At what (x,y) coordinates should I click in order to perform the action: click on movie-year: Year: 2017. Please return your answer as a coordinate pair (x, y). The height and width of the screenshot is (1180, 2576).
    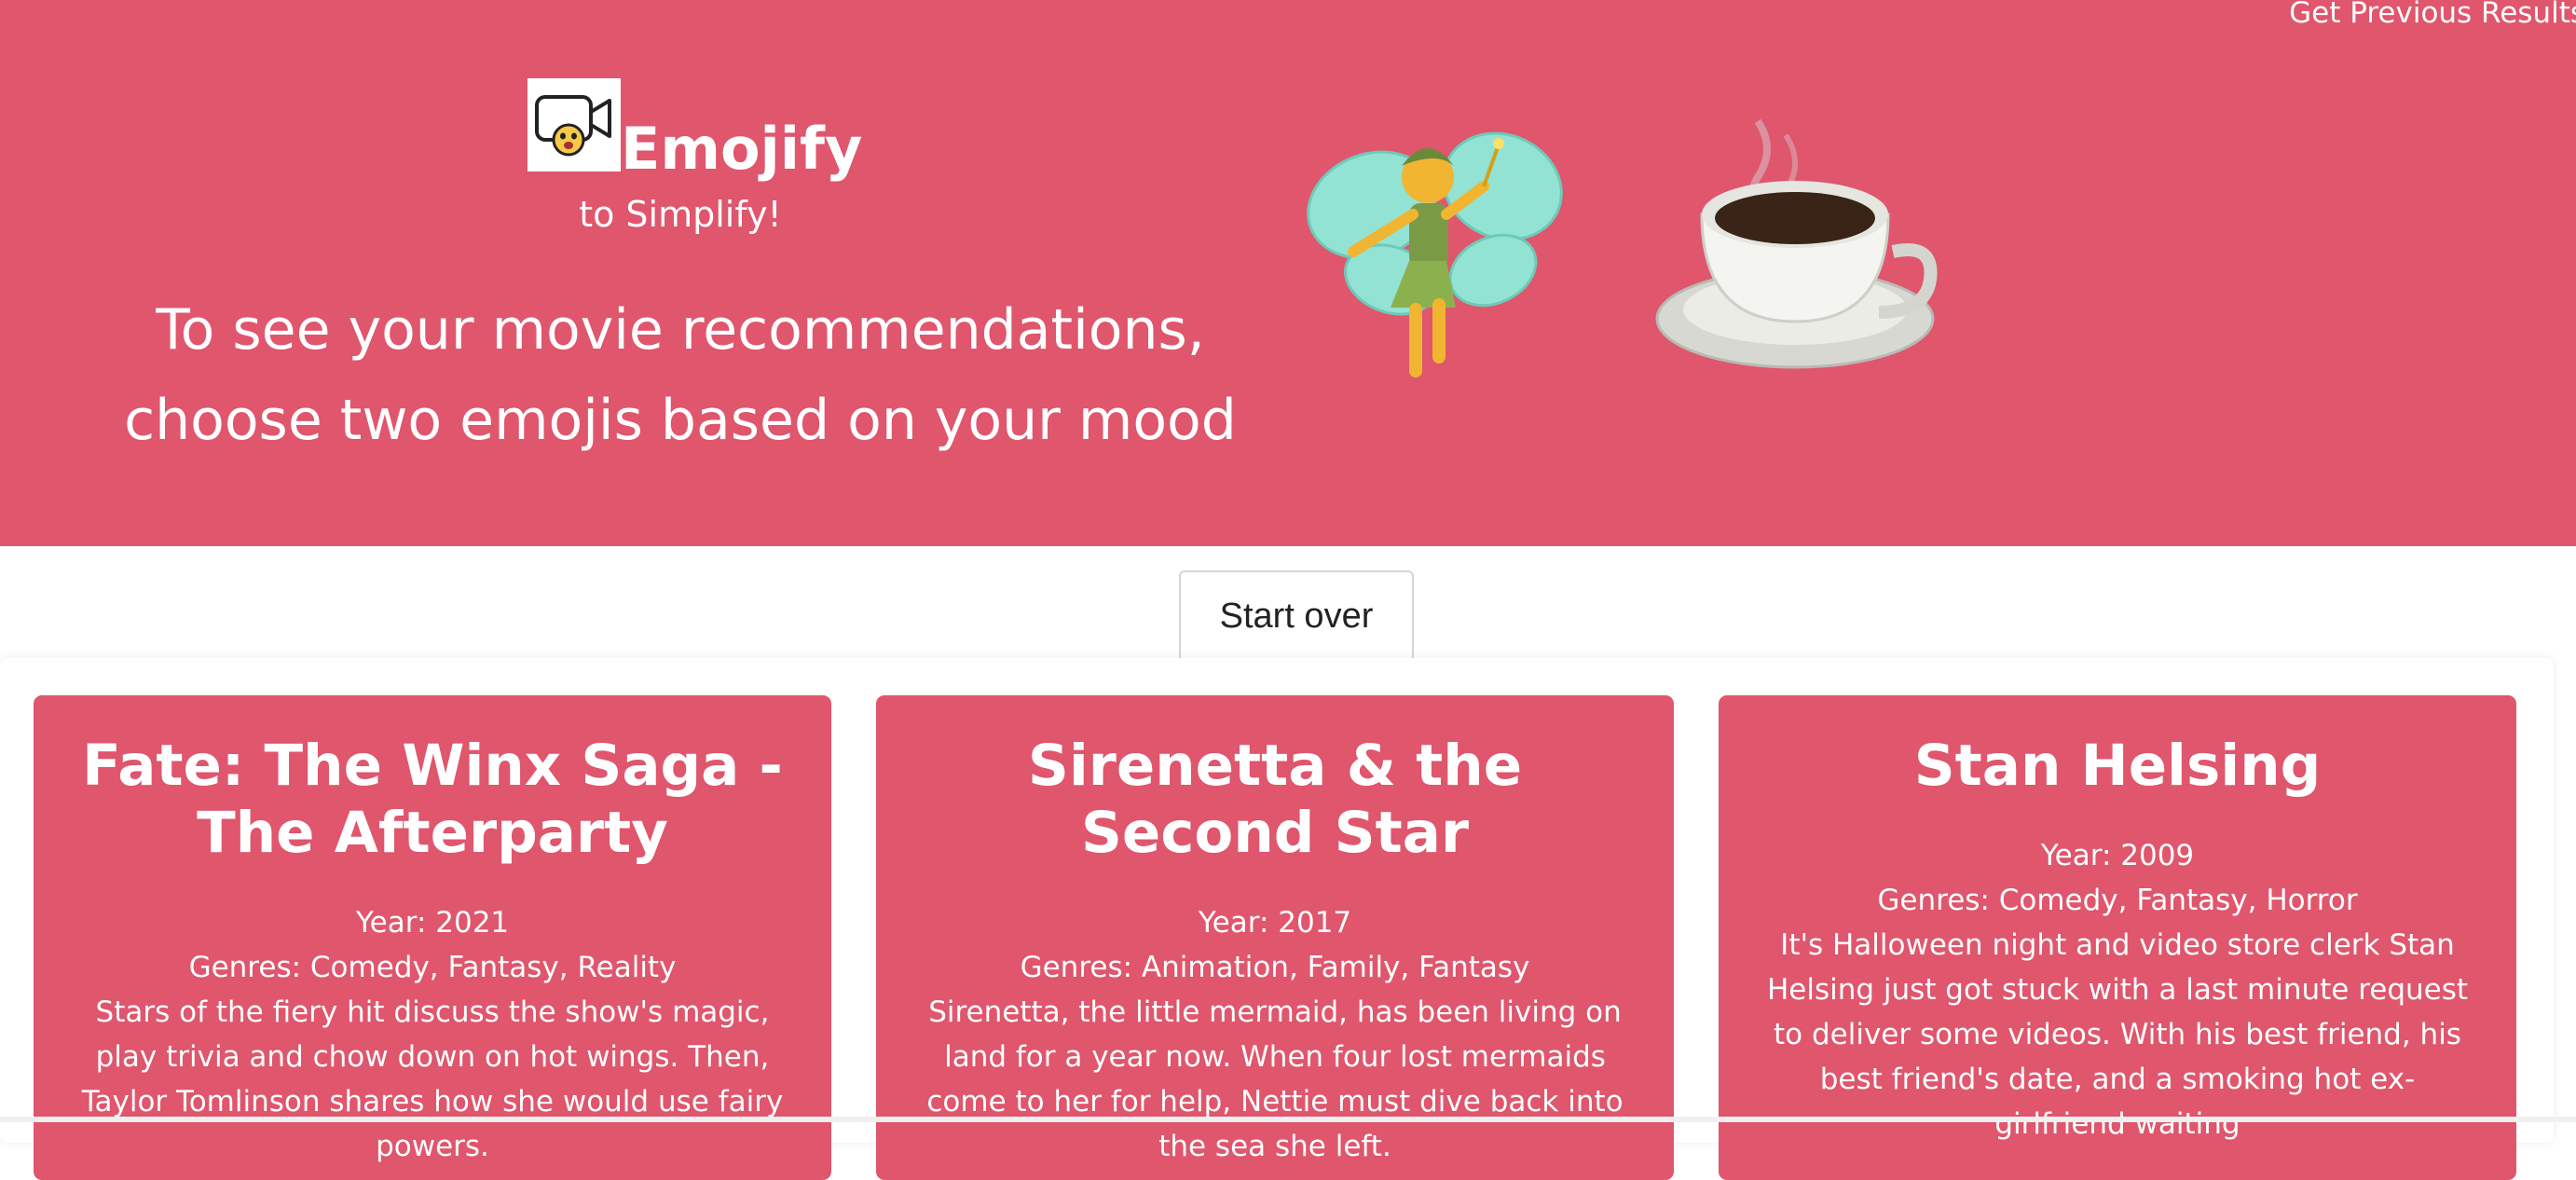
    Looking at the image, I should click on (1275, 923).